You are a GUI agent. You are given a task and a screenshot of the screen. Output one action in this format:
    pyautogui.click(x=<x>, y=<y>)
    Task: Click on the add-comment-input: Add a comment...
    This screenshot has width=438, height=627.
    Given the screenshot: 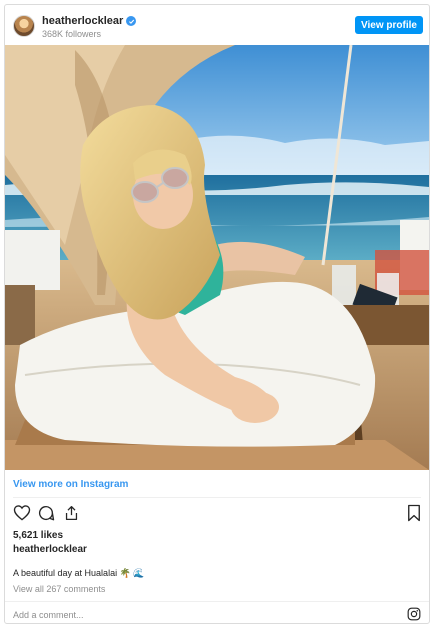 What is the action you would take?
    pyautogui.click(x=48, y=615)
    